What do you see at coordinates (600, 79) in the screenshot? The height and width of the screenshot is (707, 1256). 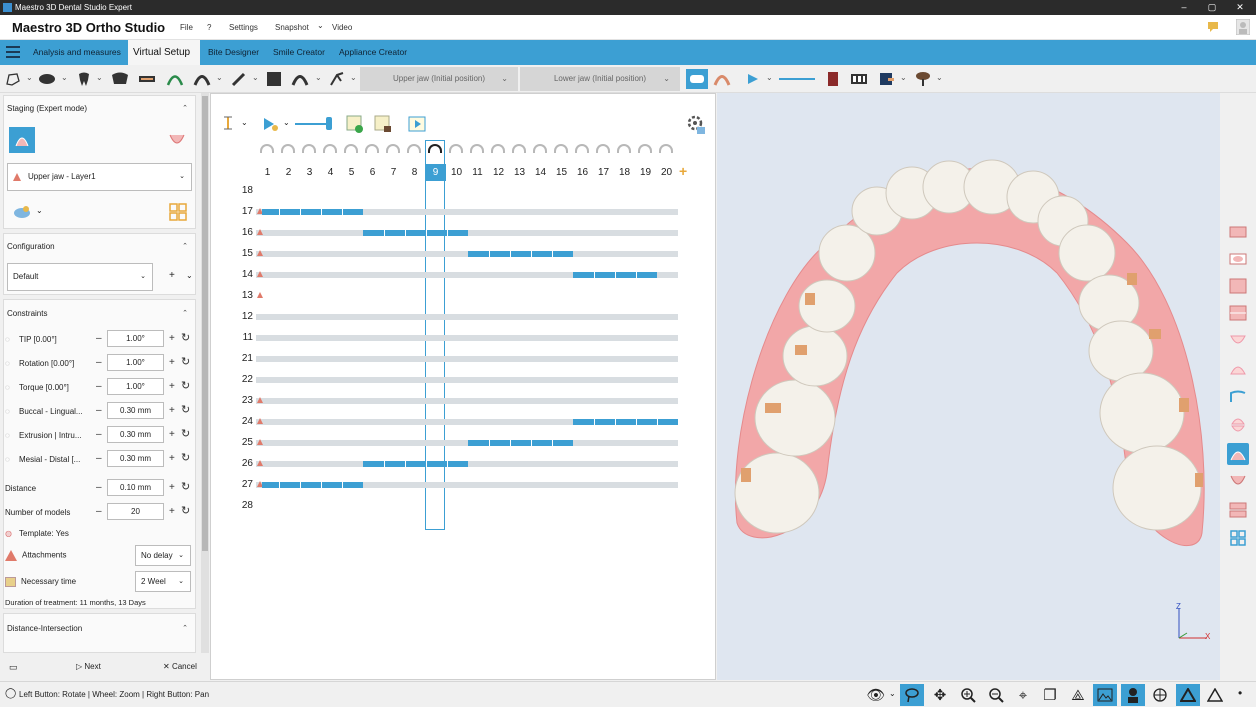 I see `lower-jaw-select: Lower jaw (Initial position) ⌄` at bounding box center [600, 79].